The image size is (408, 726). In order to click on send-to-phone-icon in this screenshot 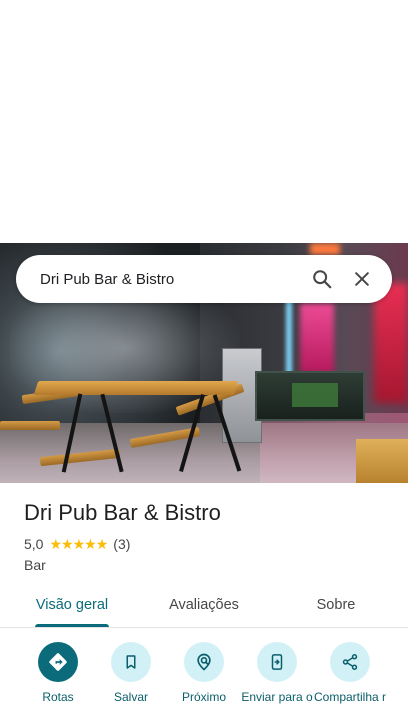, I will do `click(277, 662)`.